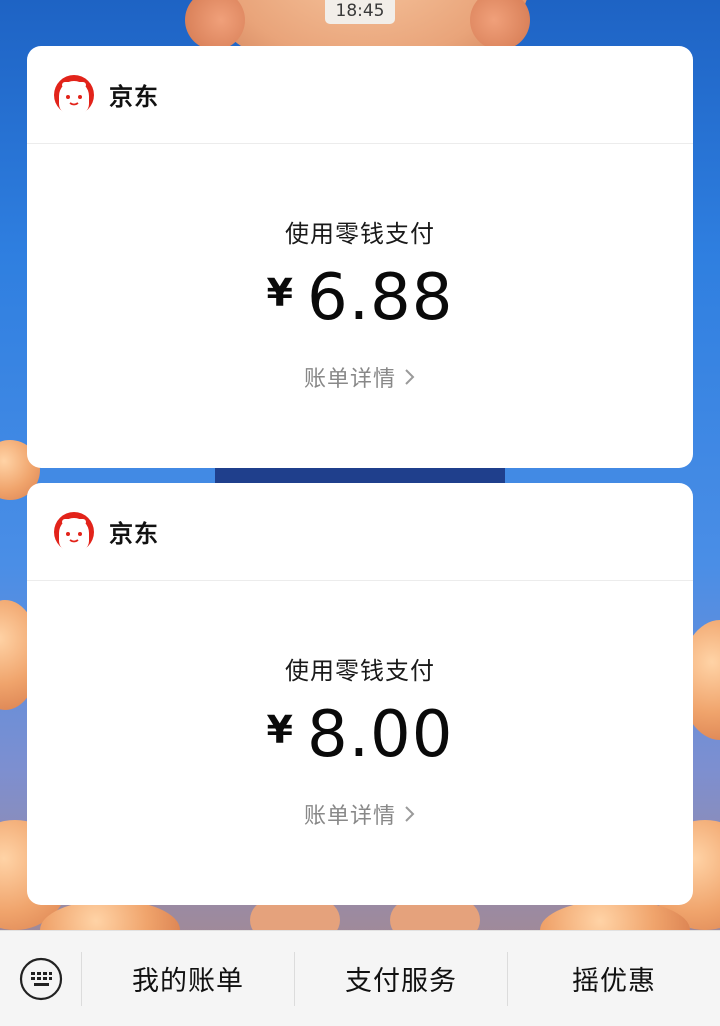  I want to click on keyboard-toggle-button, so click(41, 978).